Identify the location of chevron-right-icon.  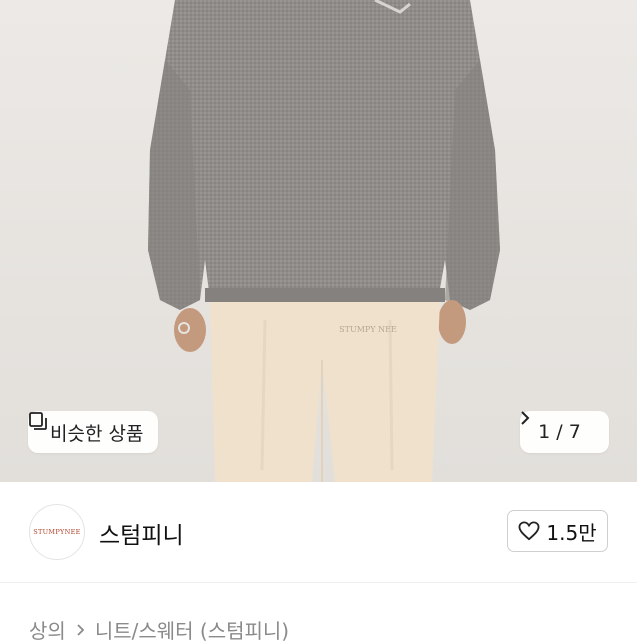
(80, 630).